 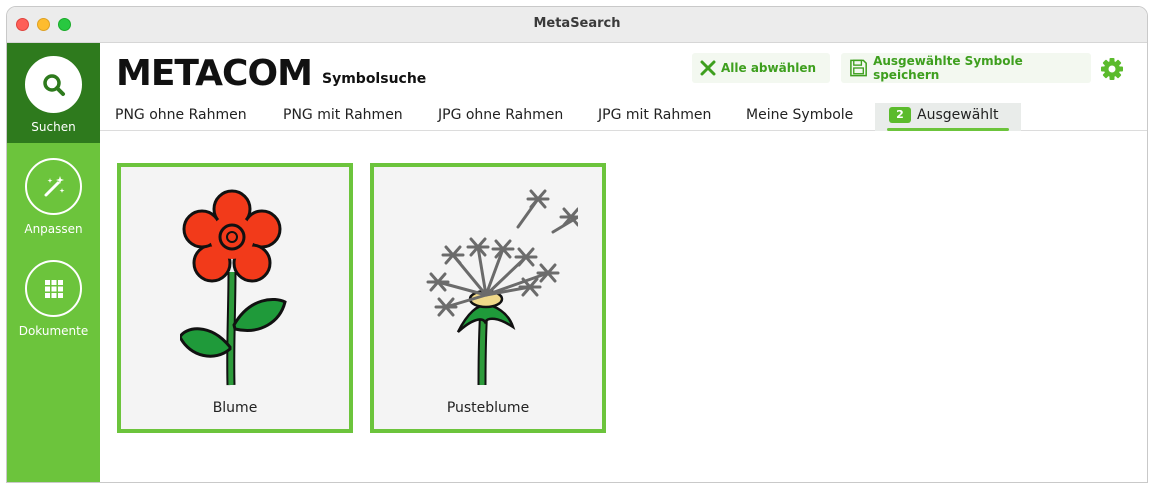 I want to click on symbol-label: Pusteblume, so click(x=488, y=408).